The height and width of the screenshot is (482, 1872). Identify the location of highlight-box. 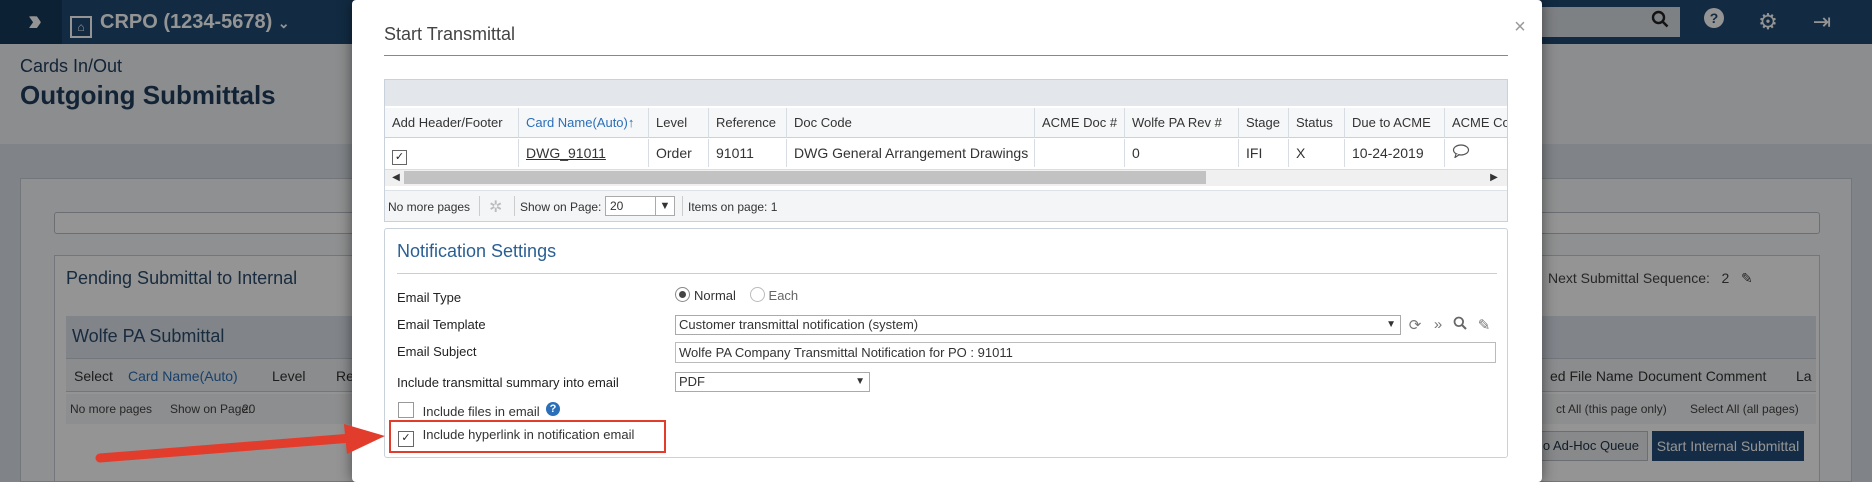
(527, 436).